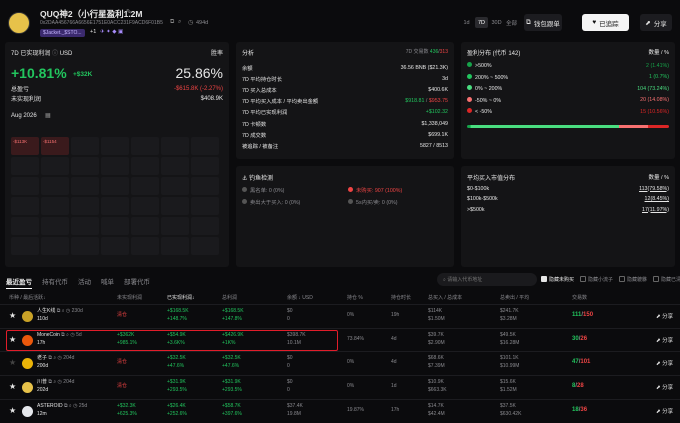 Image resolution: width=680 pixels, height=423 pixels. Describe the element at coordinates (107, 282) in the screenshot. I see `tab-3: 喊单` at that location.